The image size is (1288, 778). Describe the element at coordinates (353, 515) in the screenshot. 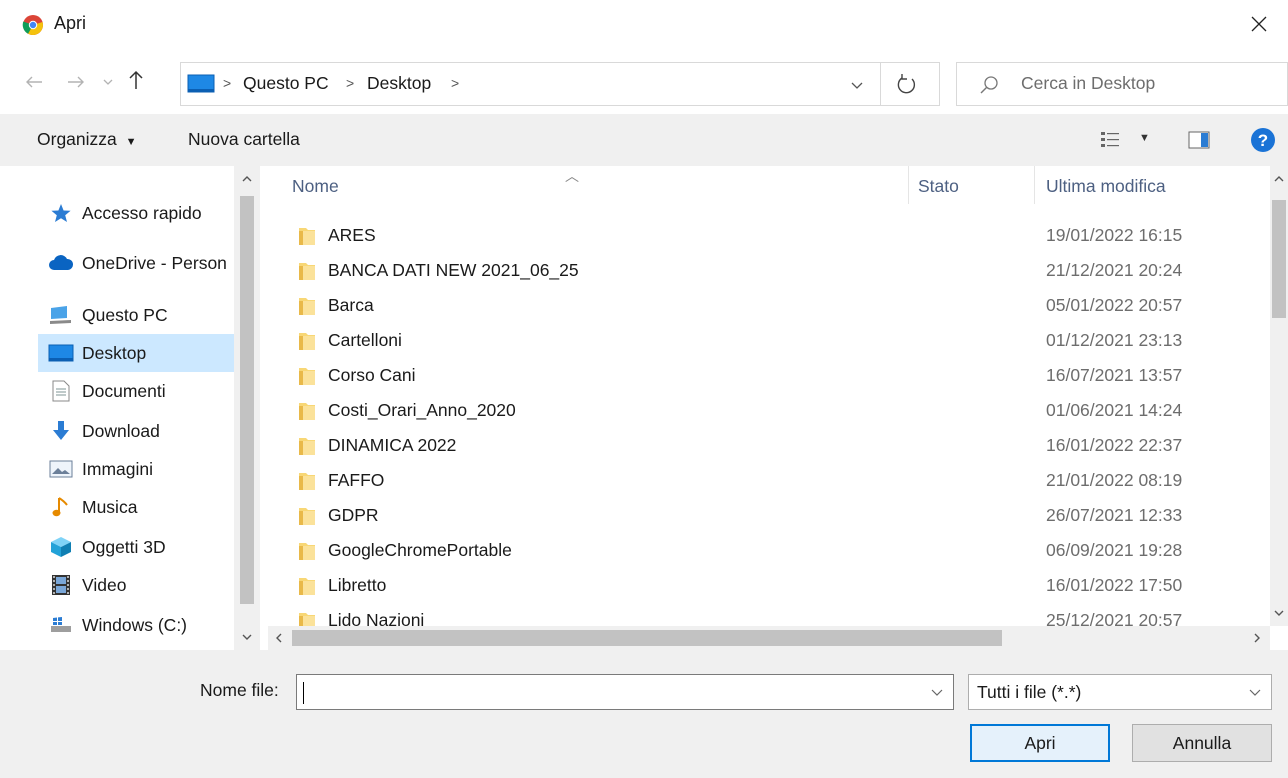

I see `file-name: GDPR` at that location.